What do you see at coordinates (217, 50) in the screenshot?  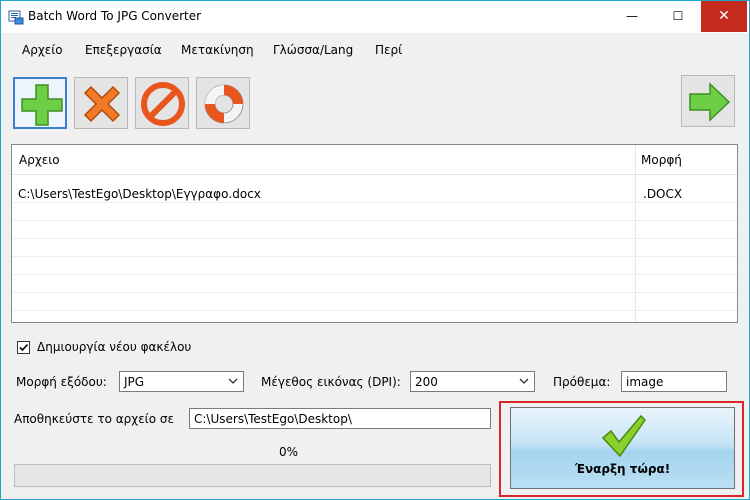 I see `menu-move: Μετακίνηση` at bounding box center [217, 50].